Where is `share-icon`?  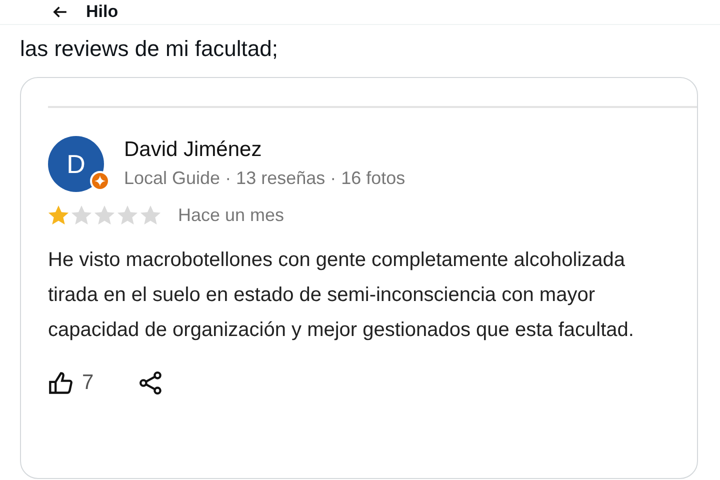 share-icon is located at coordinates (151, 383).